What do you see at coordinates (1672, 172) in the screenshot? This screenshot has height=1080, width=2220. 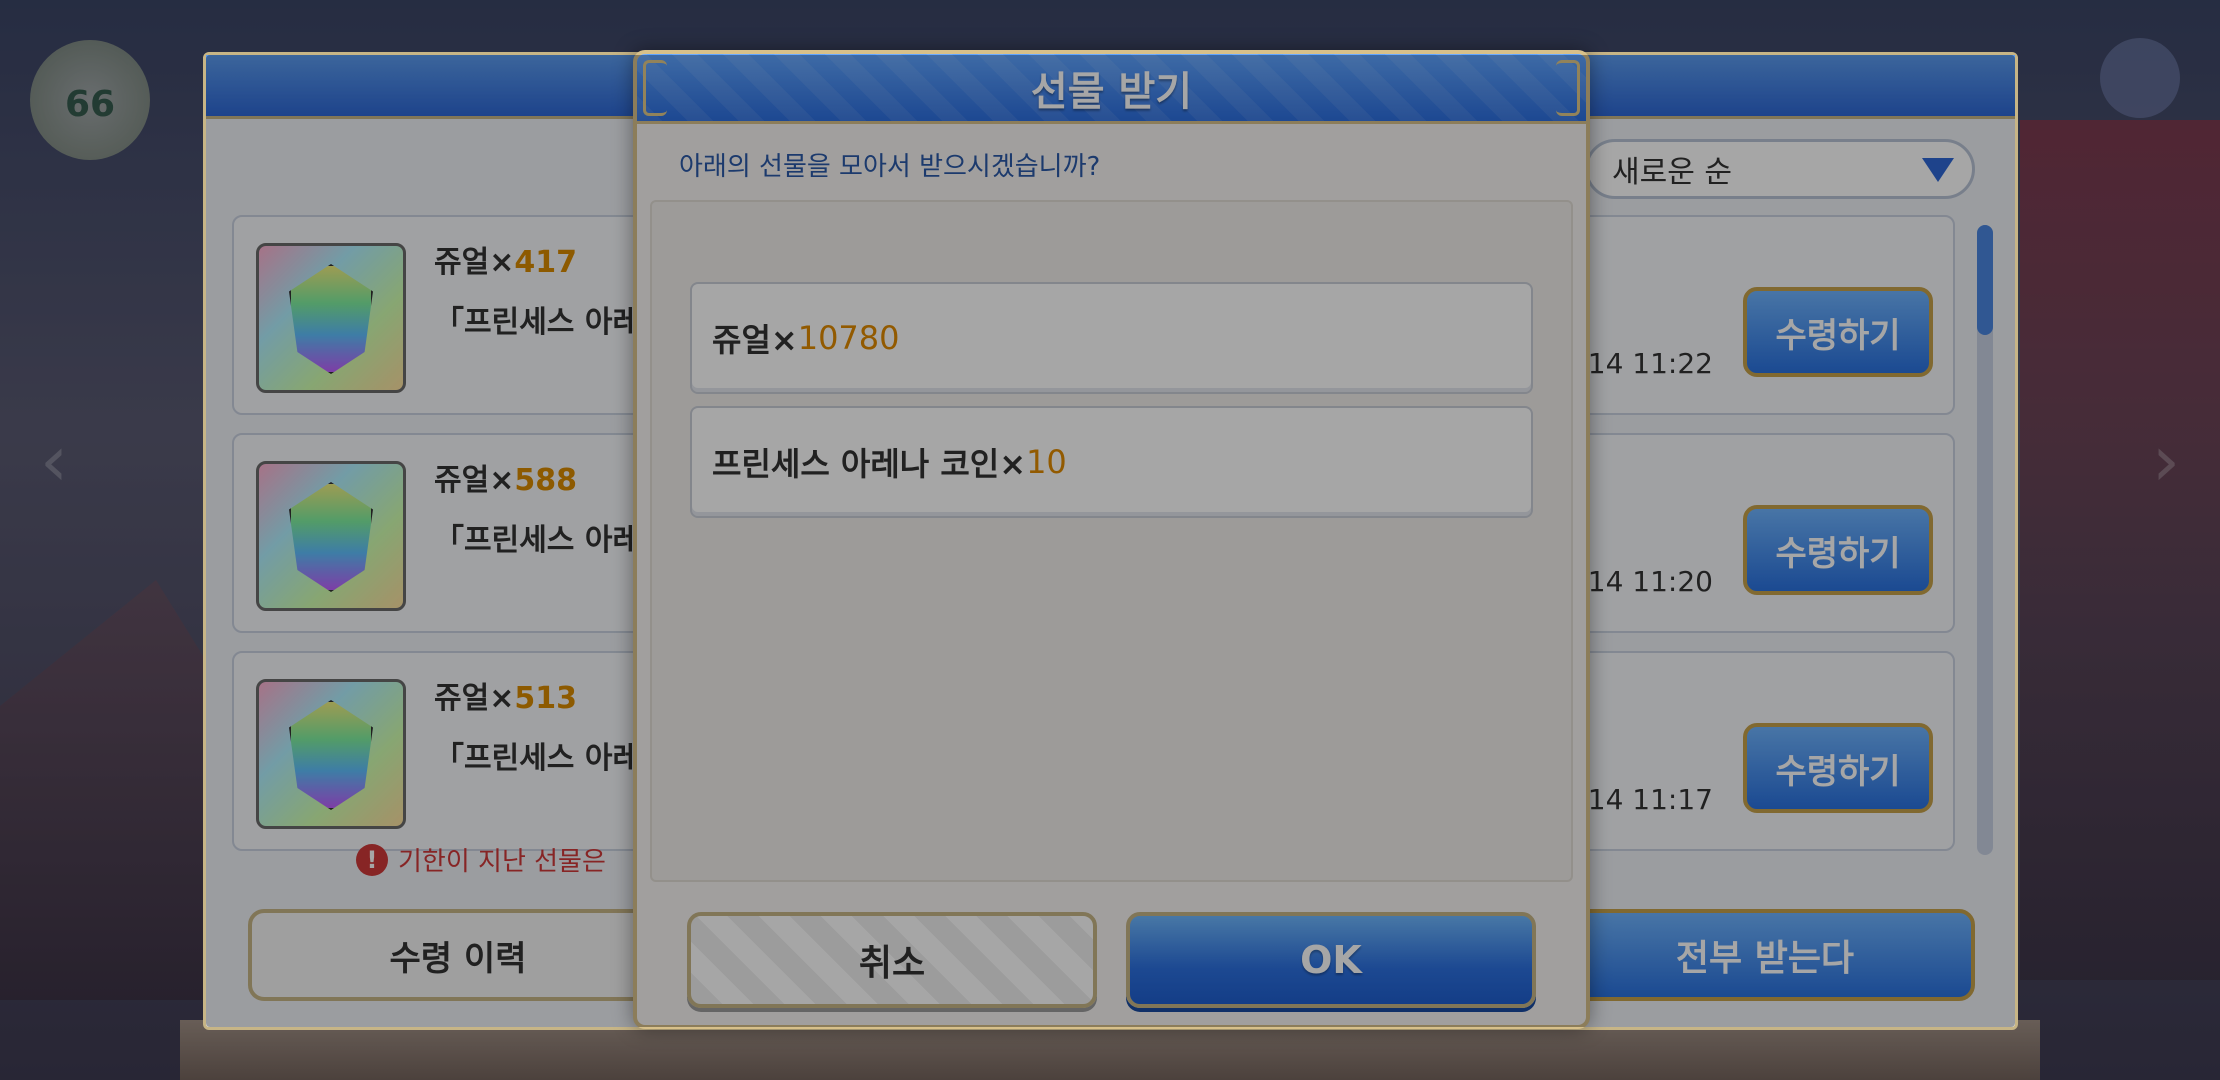 I see `sort-label: 새로운 순` at bounding box center [1672, 172].